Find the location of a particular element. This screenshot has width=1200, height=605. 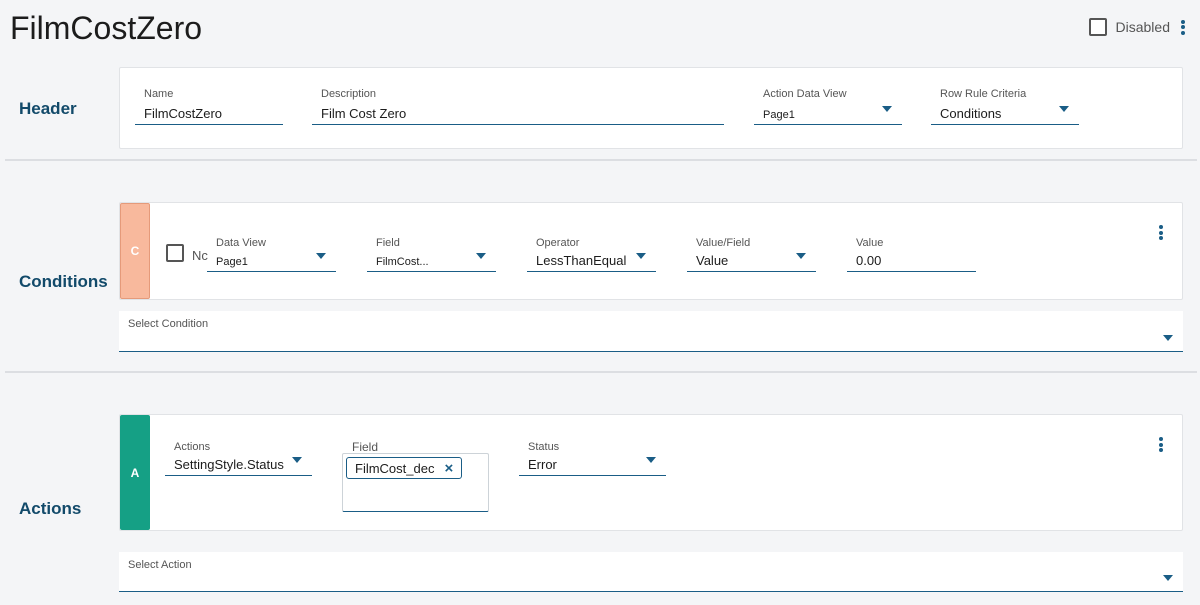

select-action-dropdown: Select Action is located at coordinates (651, 572).